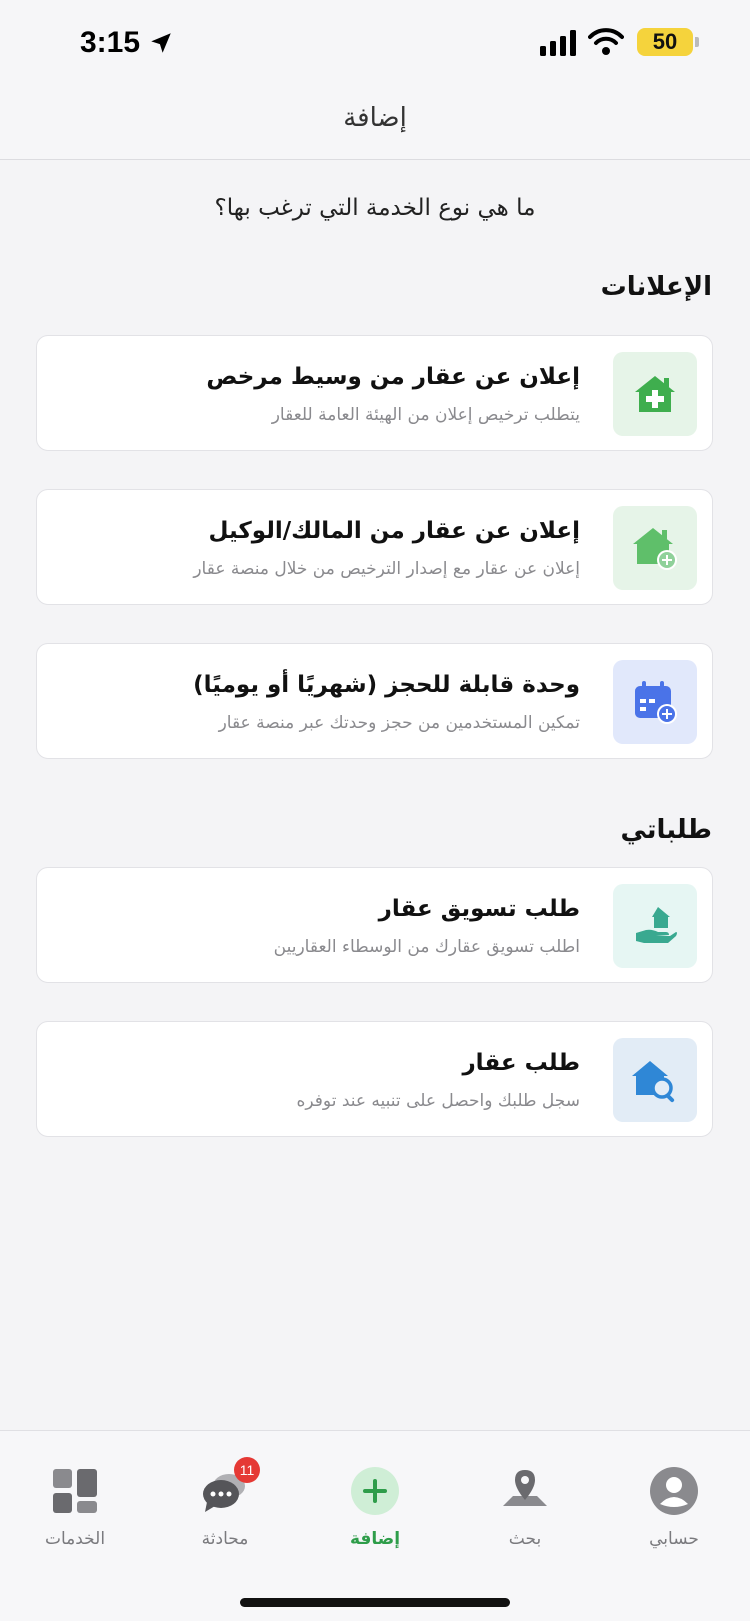 The width and height of the screenshot is (750, 1621). I want to click on add-circle-icon, so click(375, 1491).